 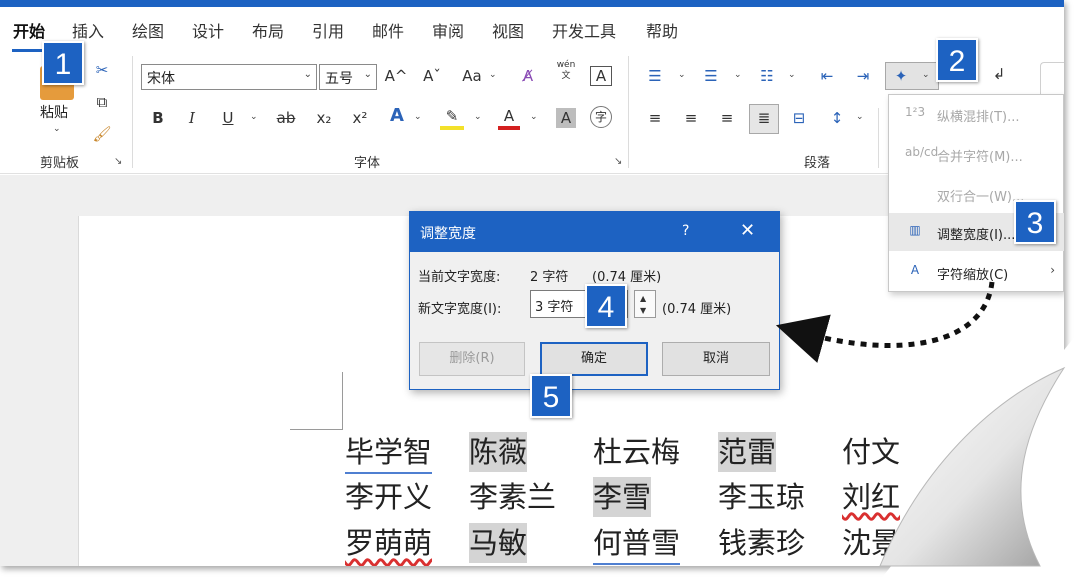 I want to click on tab-mailings: 邮件, so click(x=388, y=30).